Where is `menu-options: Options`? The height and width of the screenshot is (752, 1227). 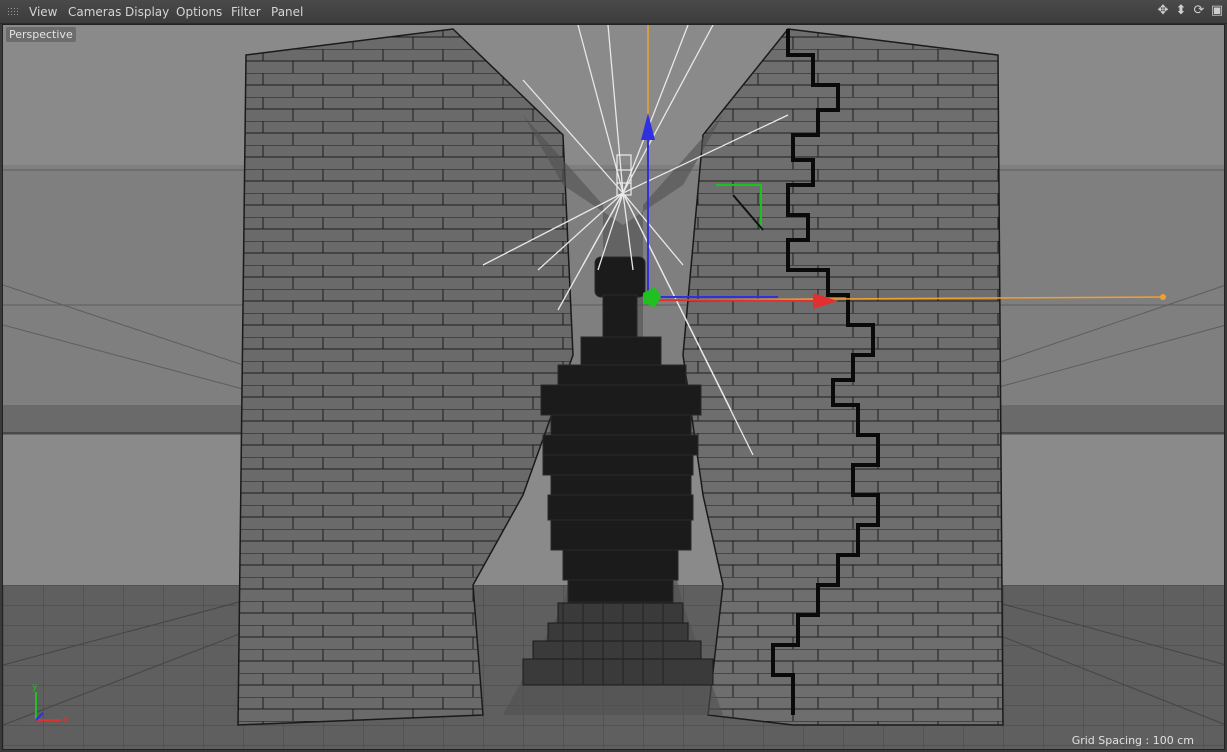 menu-options: Options is located at coordinates (199, 12).